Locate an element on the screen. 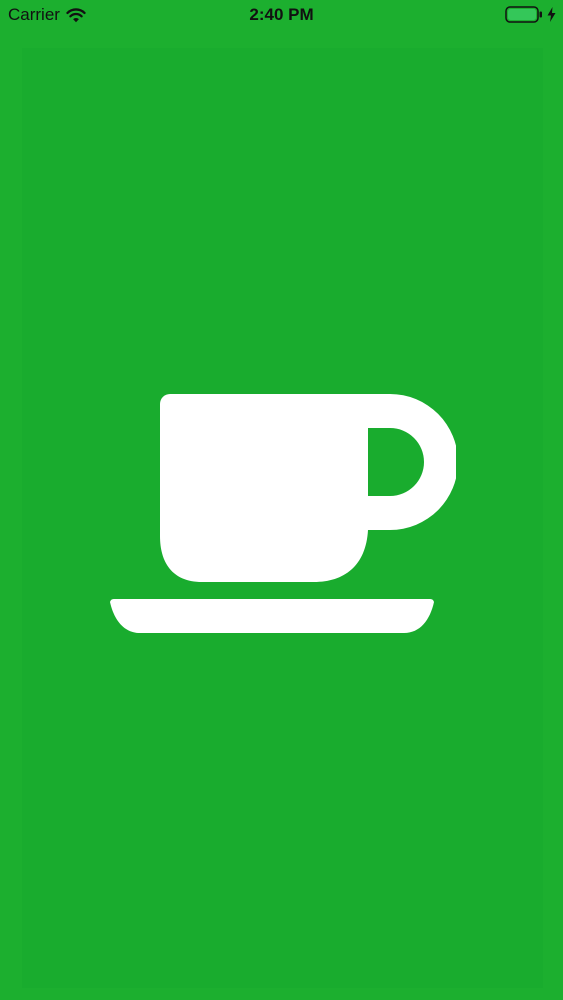 The image size is (563, 1000). battery-icon is located at coordinates (523, 14).